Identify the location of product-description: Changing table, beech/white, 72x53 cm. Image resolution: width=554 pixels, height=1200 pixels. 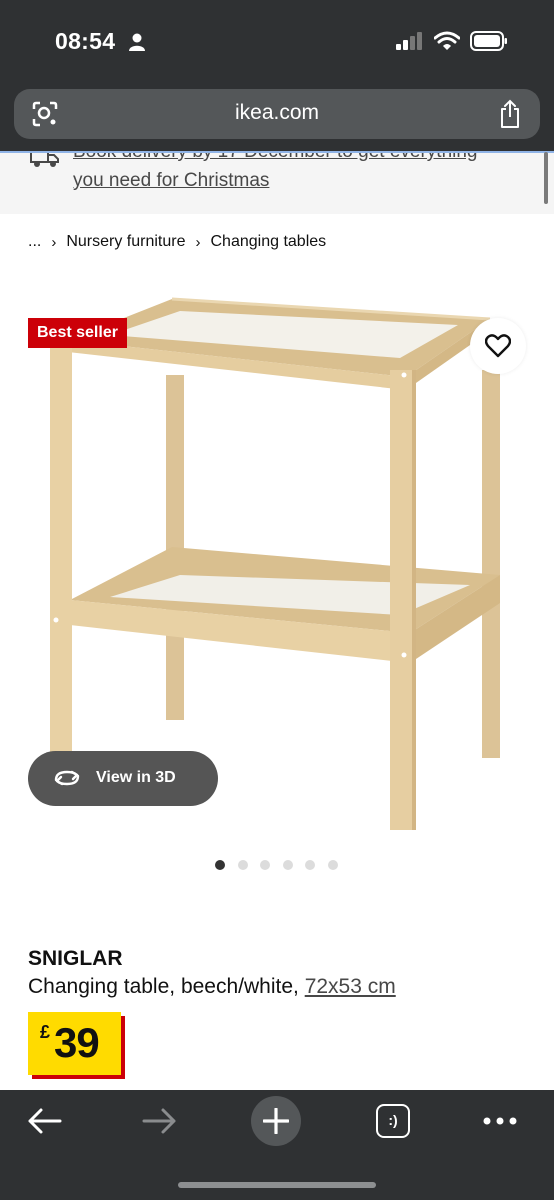
(212, 987).